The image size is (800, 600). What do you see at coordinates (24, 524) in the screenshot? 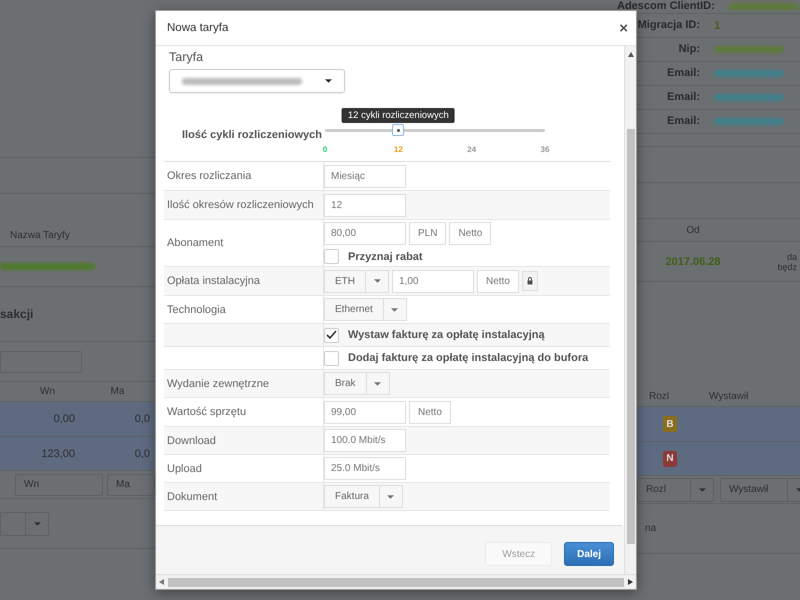
I see `select-dropdown` at bounding box center [24, 524].